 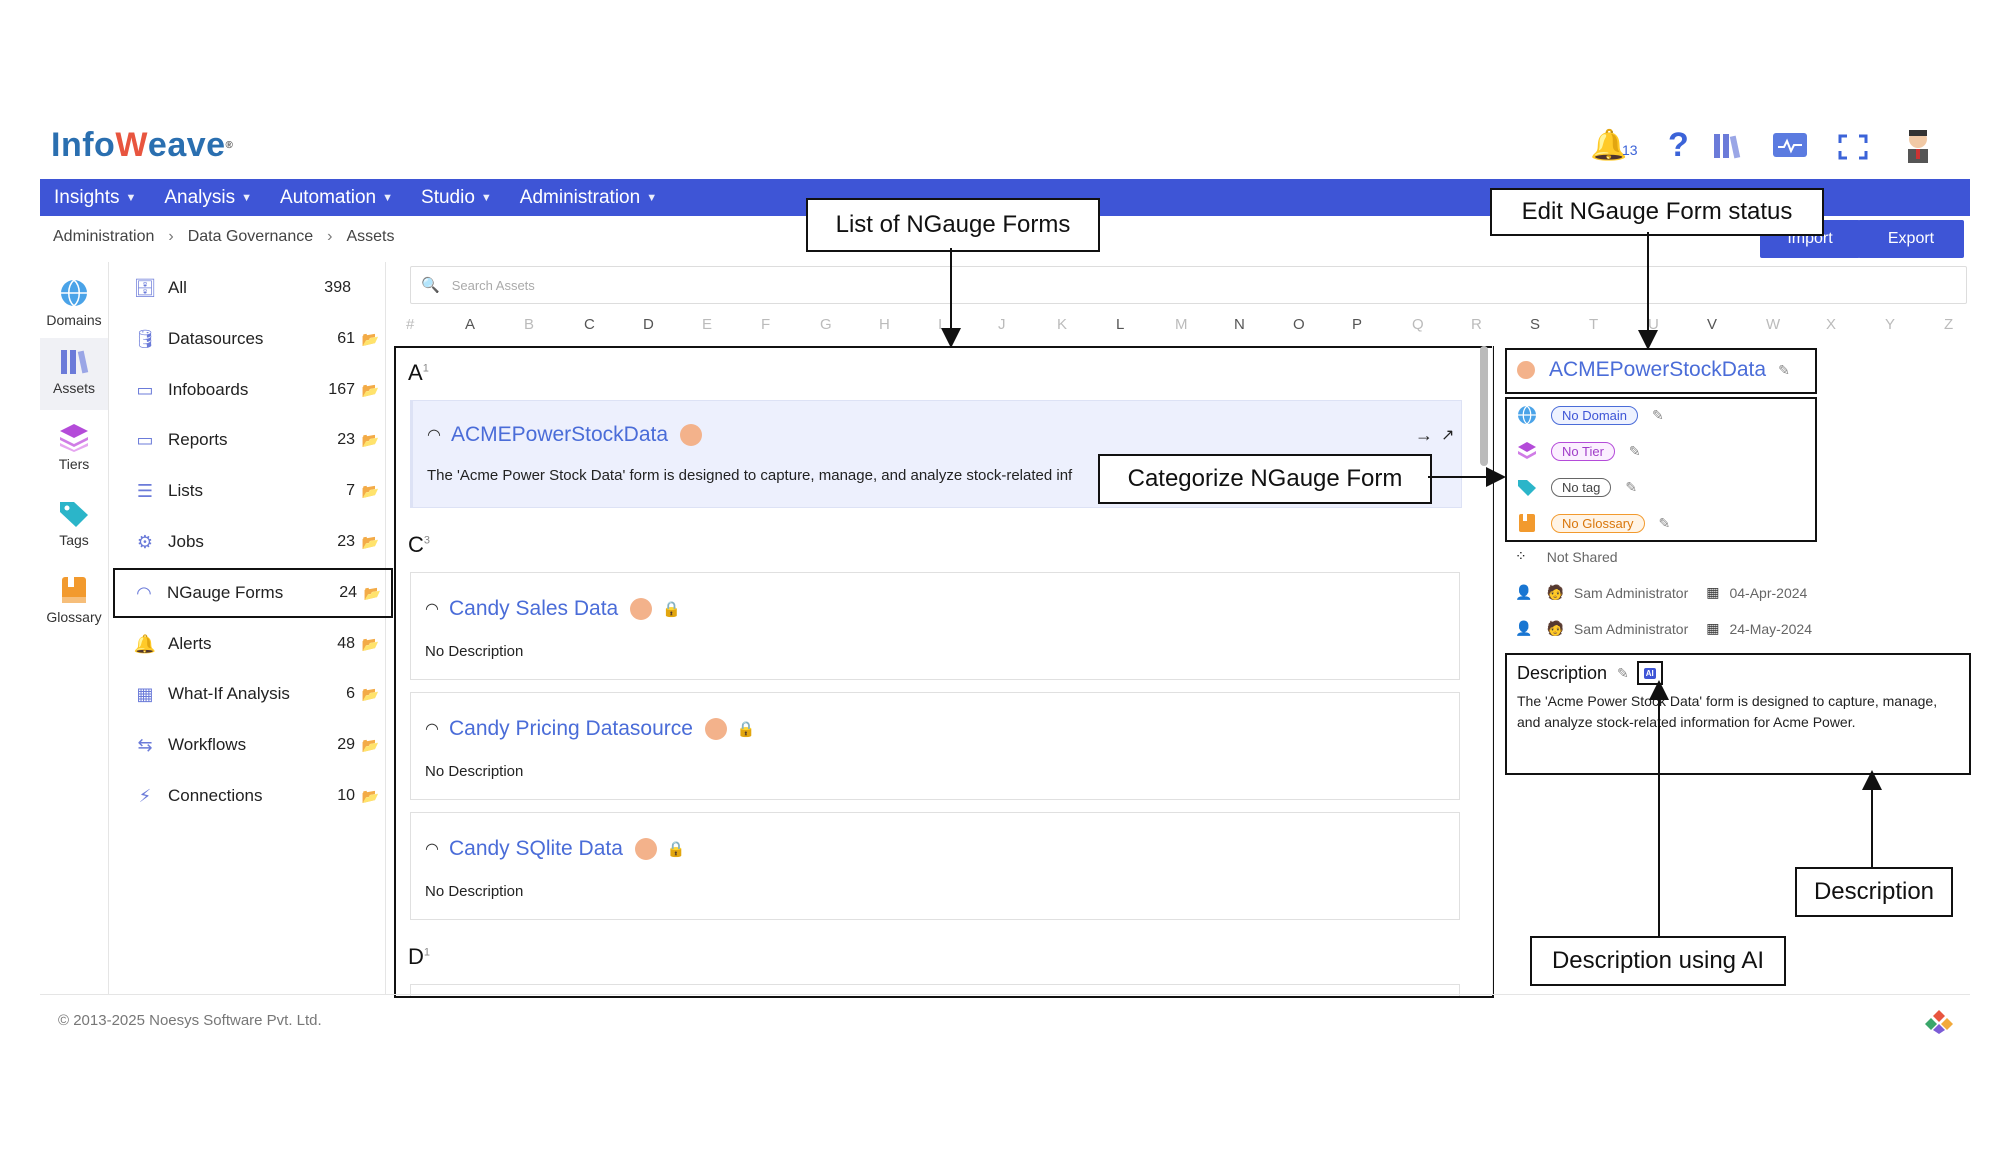 What do you see at coordinates (1663, 628) in the screenshot?
I see `modified-info: 👤 🧑 Sam Administrator ▦ 24-May-2024` at bounding box center [1663, 628].